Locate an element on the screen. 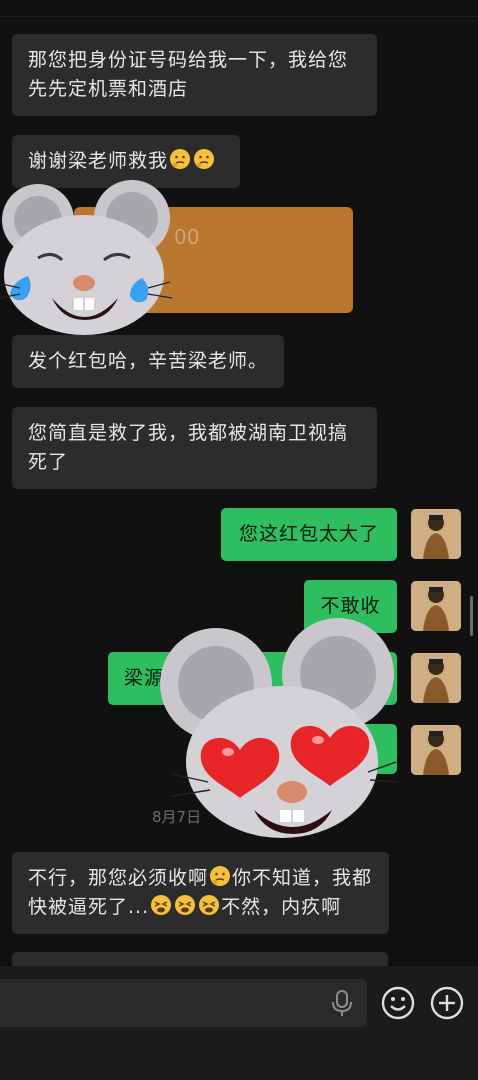  message-text: 您这红包太大了 is located at coordinates (308, 534).